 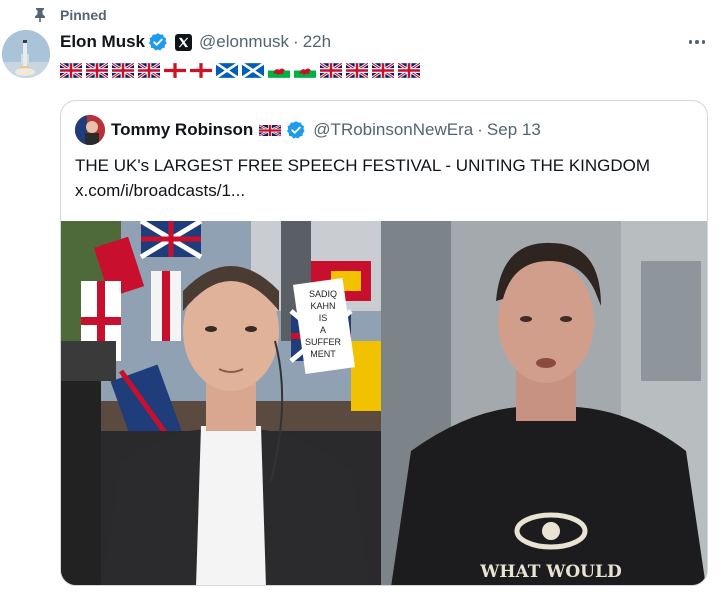 What do you see at coordinates (323, 330) in the screenshot?
I see `sign-line: A` at bounding box center [323, 330].